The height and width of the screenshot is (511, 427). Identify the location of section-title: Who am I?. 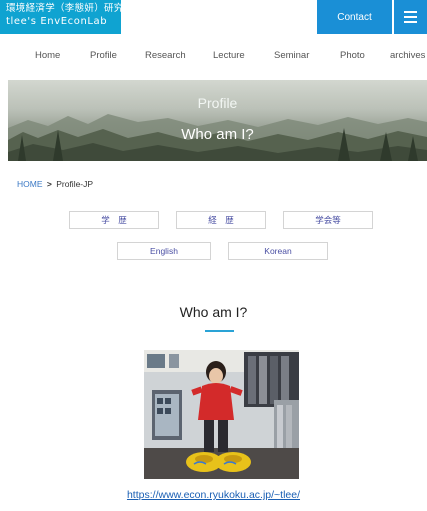
(213, 312).